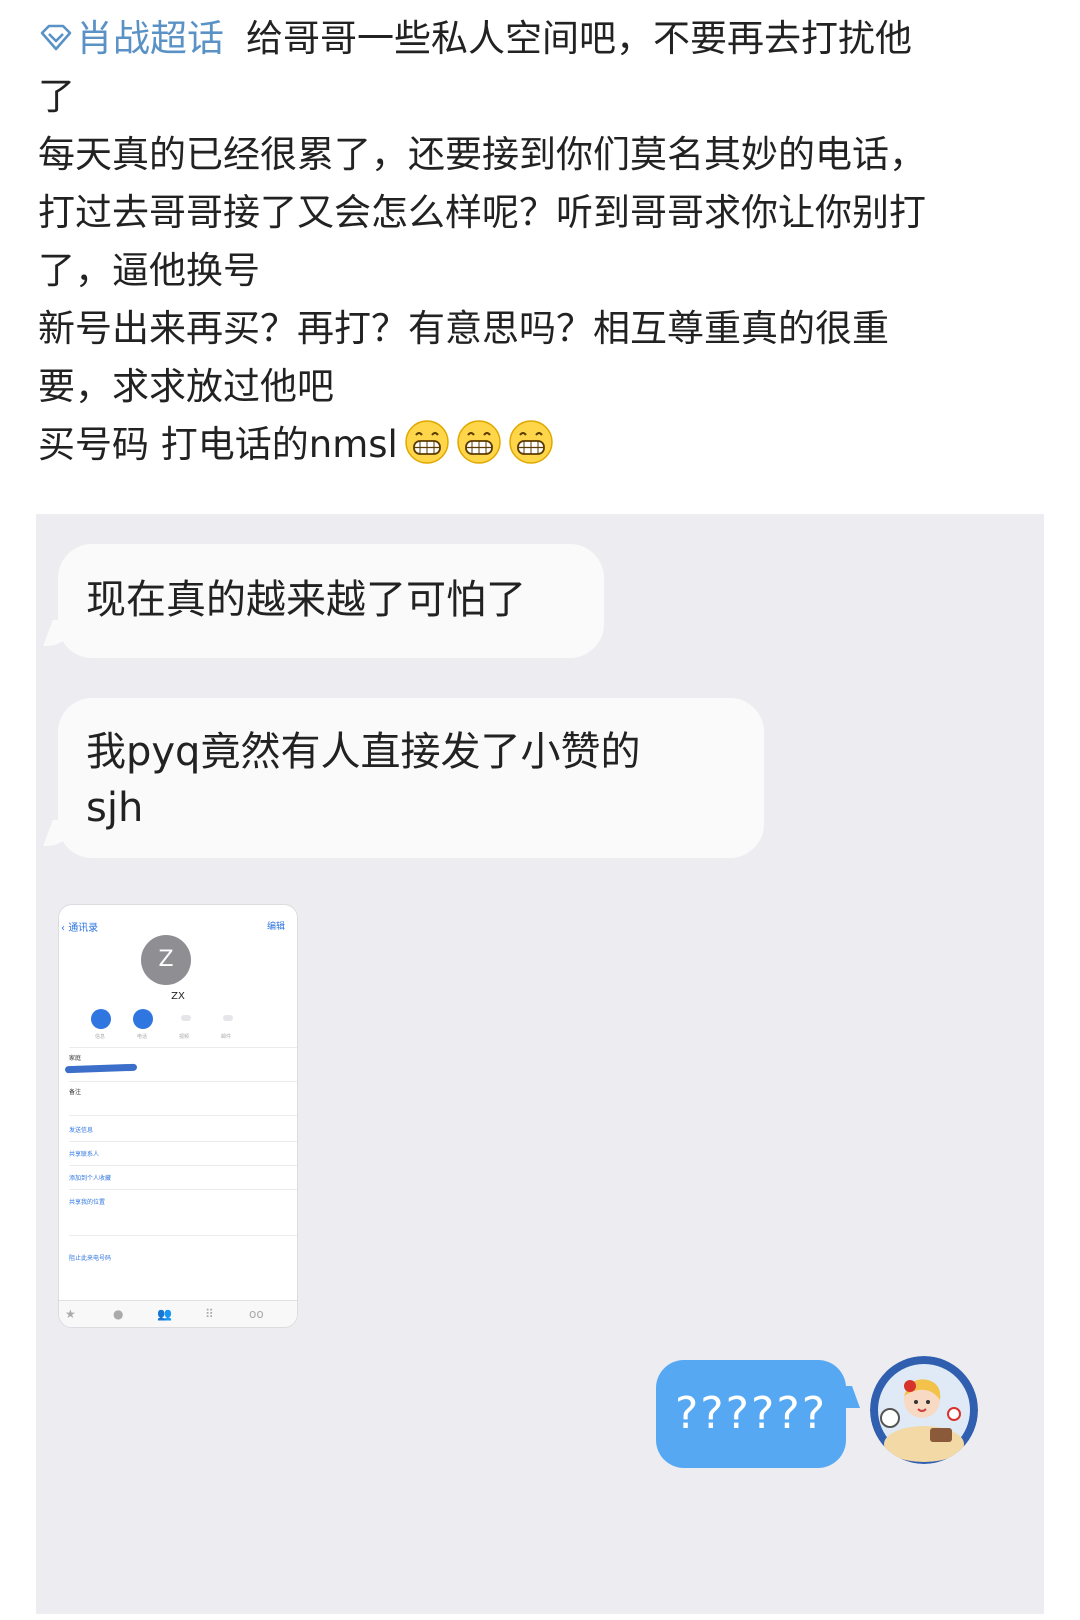  What do you see at coordinates (118, 1314) in the screenshot?
I see `recents-tab-icon: ●` at bounding box center [118, 1314].